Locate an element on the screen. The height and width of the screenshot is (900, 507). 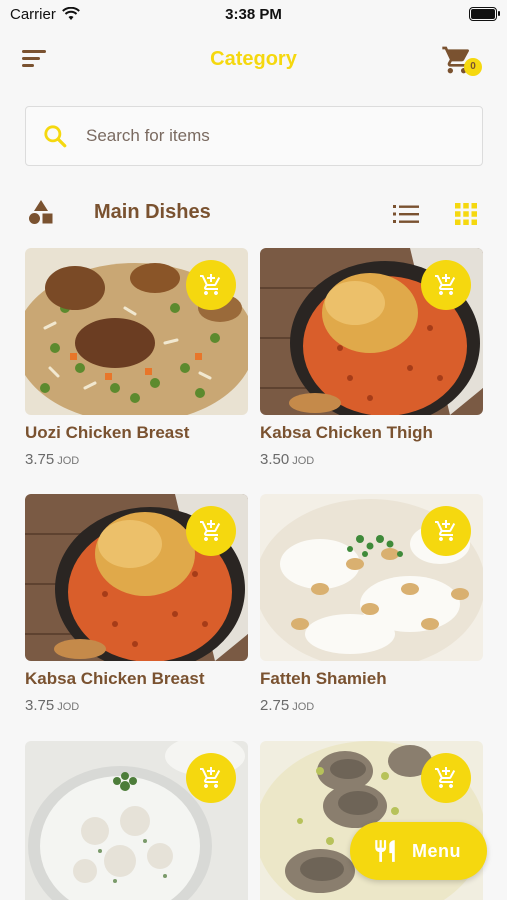
section-header: Main Dishes is located at coordinates (253, 215).